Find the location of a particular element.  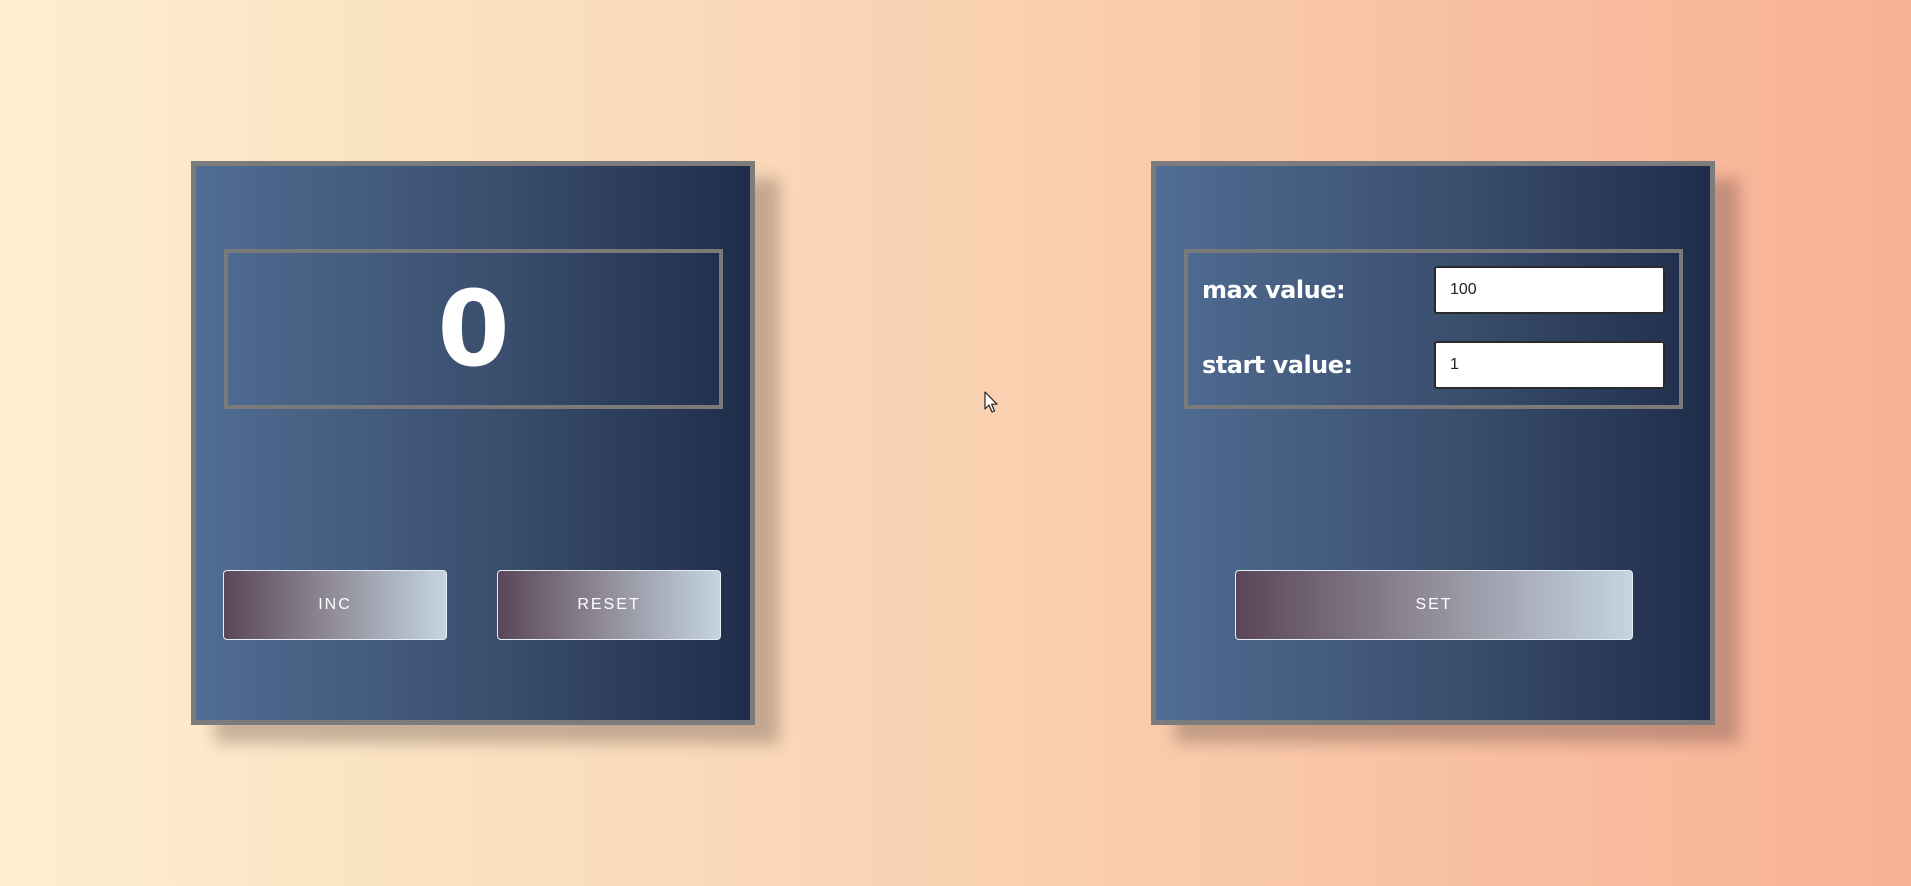

start-value-row: start value: is located at coordinates (1433, 365).